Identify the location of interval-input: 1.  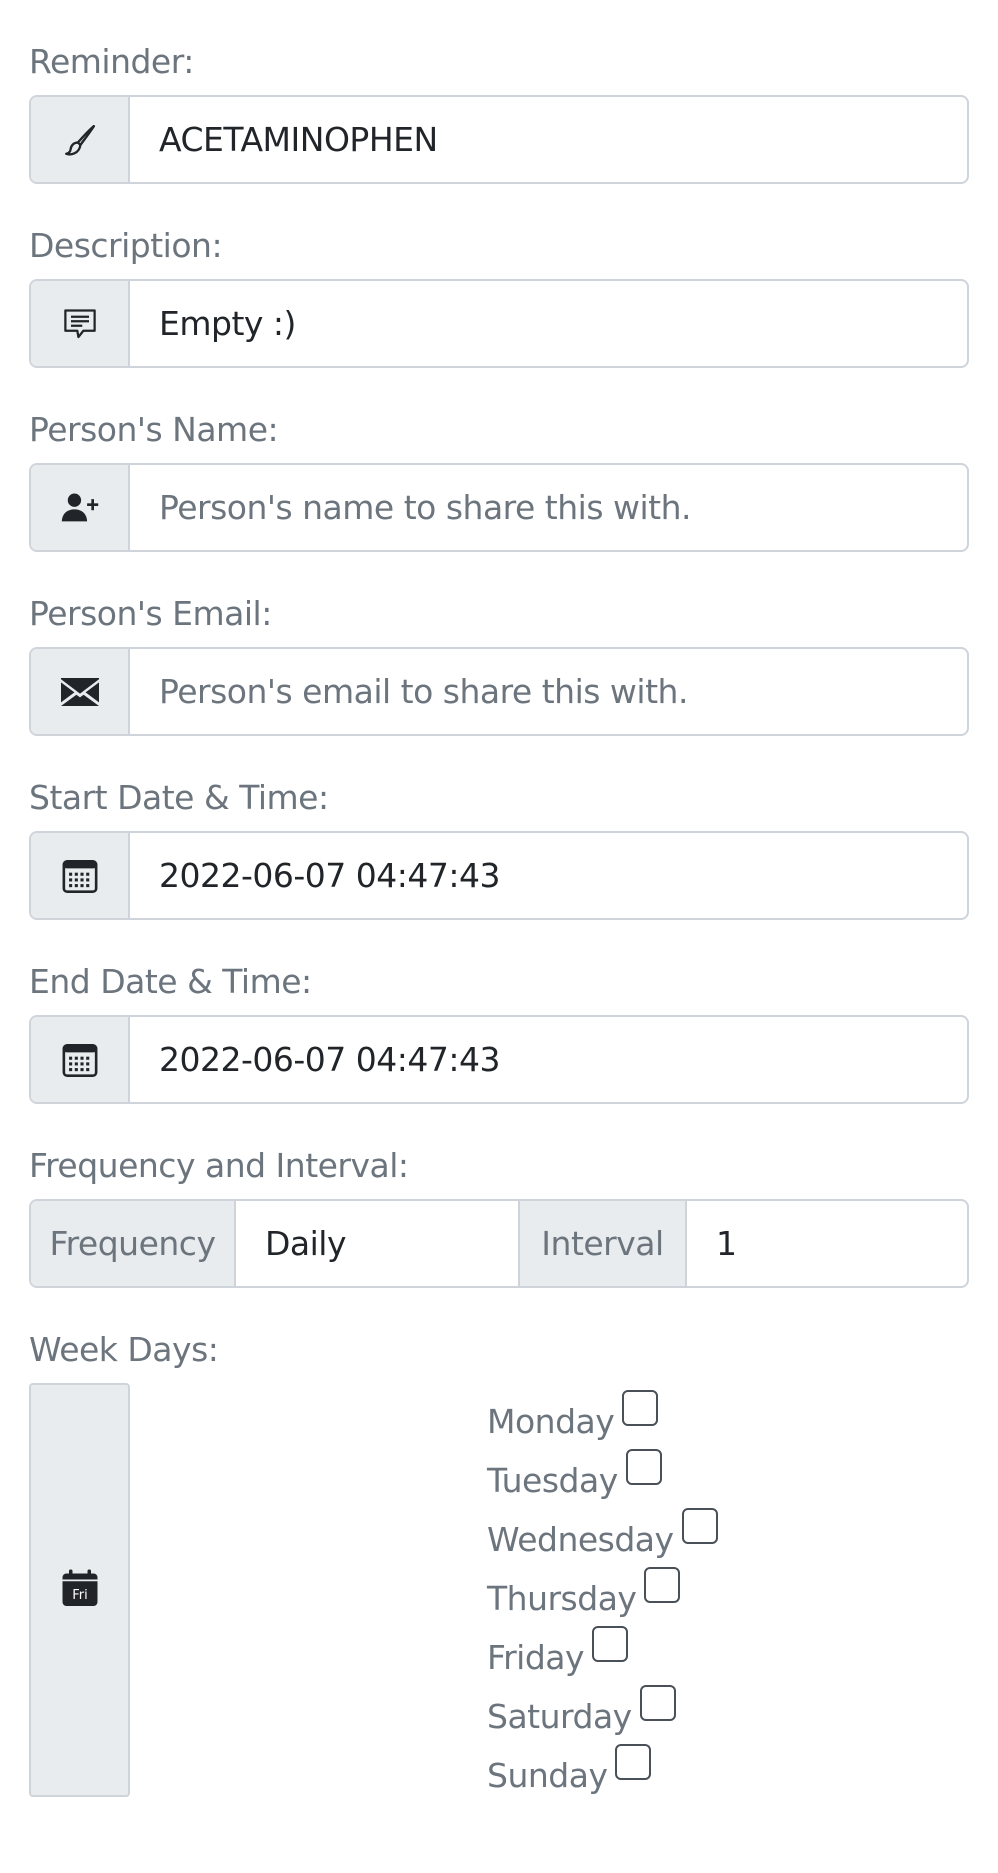
(827, 1243).